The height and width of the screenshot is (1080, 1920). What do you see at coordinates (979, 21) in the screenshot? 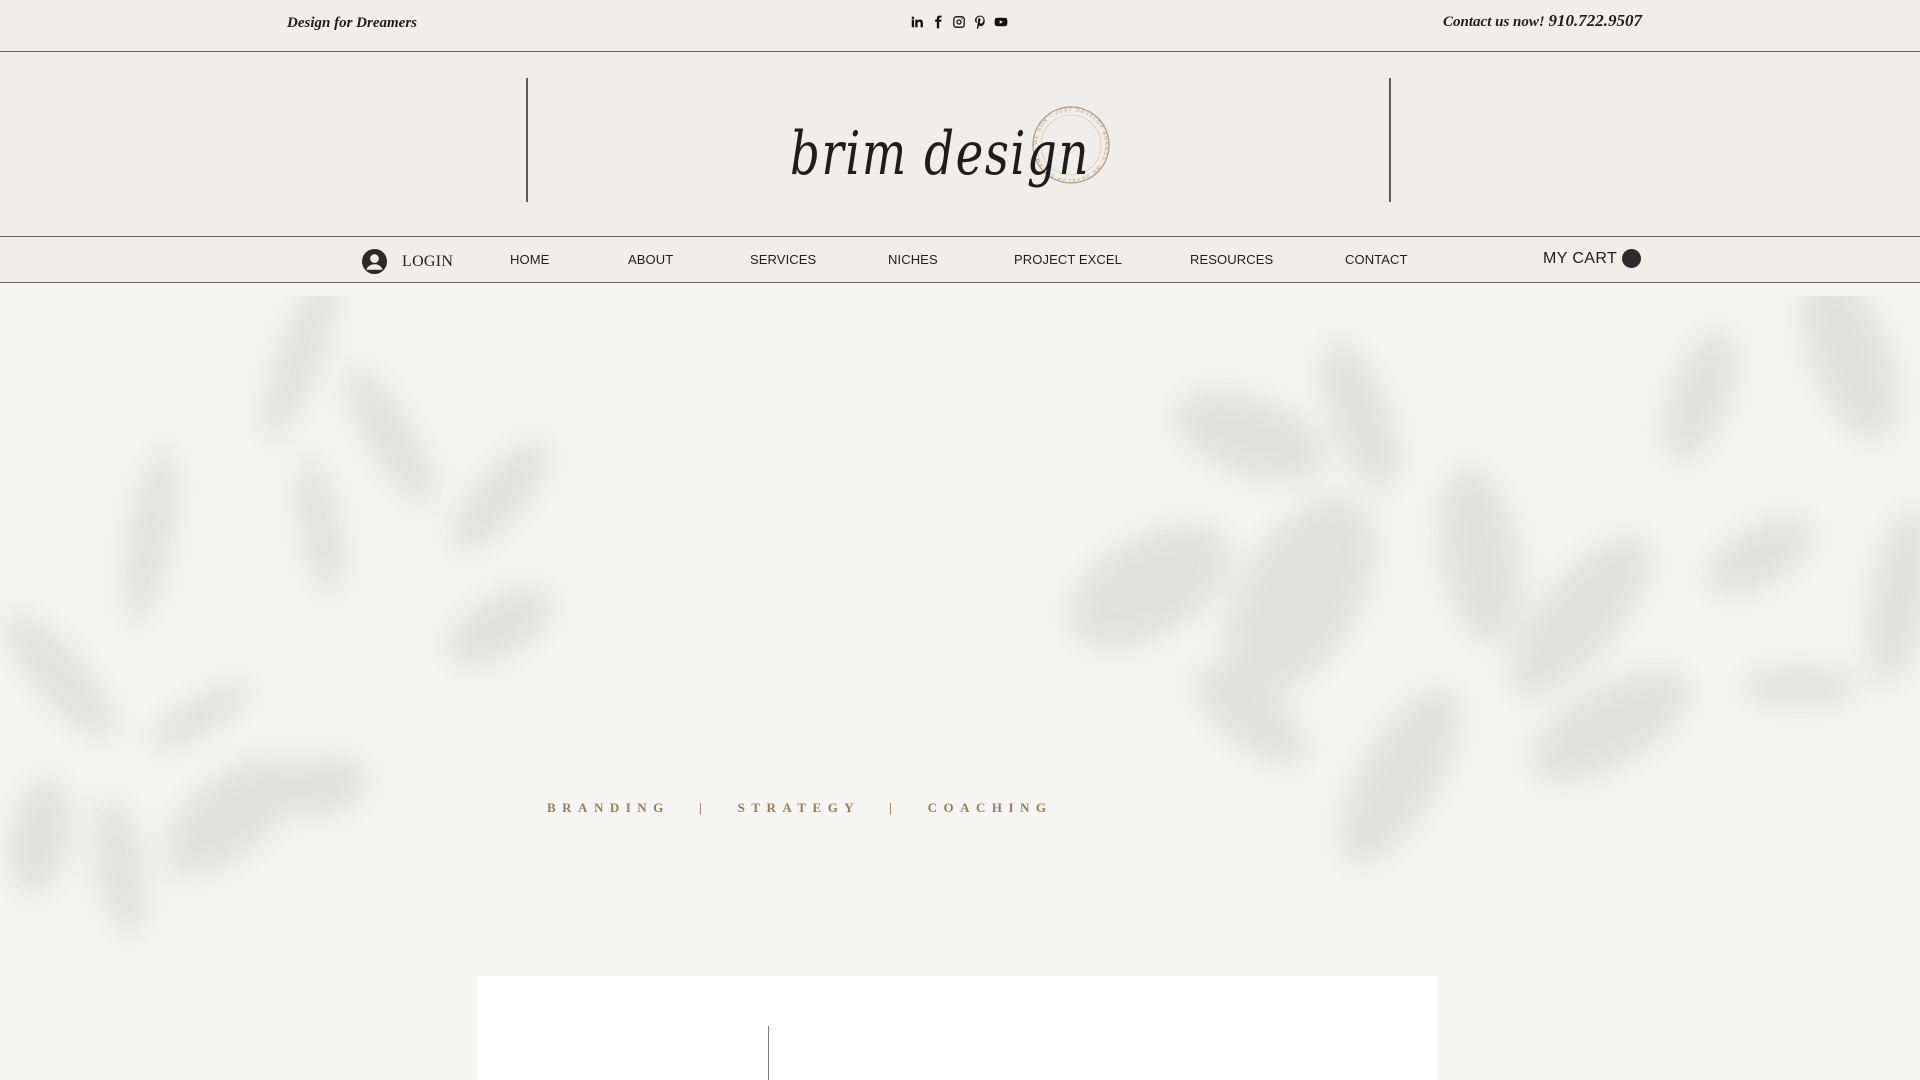
I see `pinterest-icon` at bounding box center [979, 21].